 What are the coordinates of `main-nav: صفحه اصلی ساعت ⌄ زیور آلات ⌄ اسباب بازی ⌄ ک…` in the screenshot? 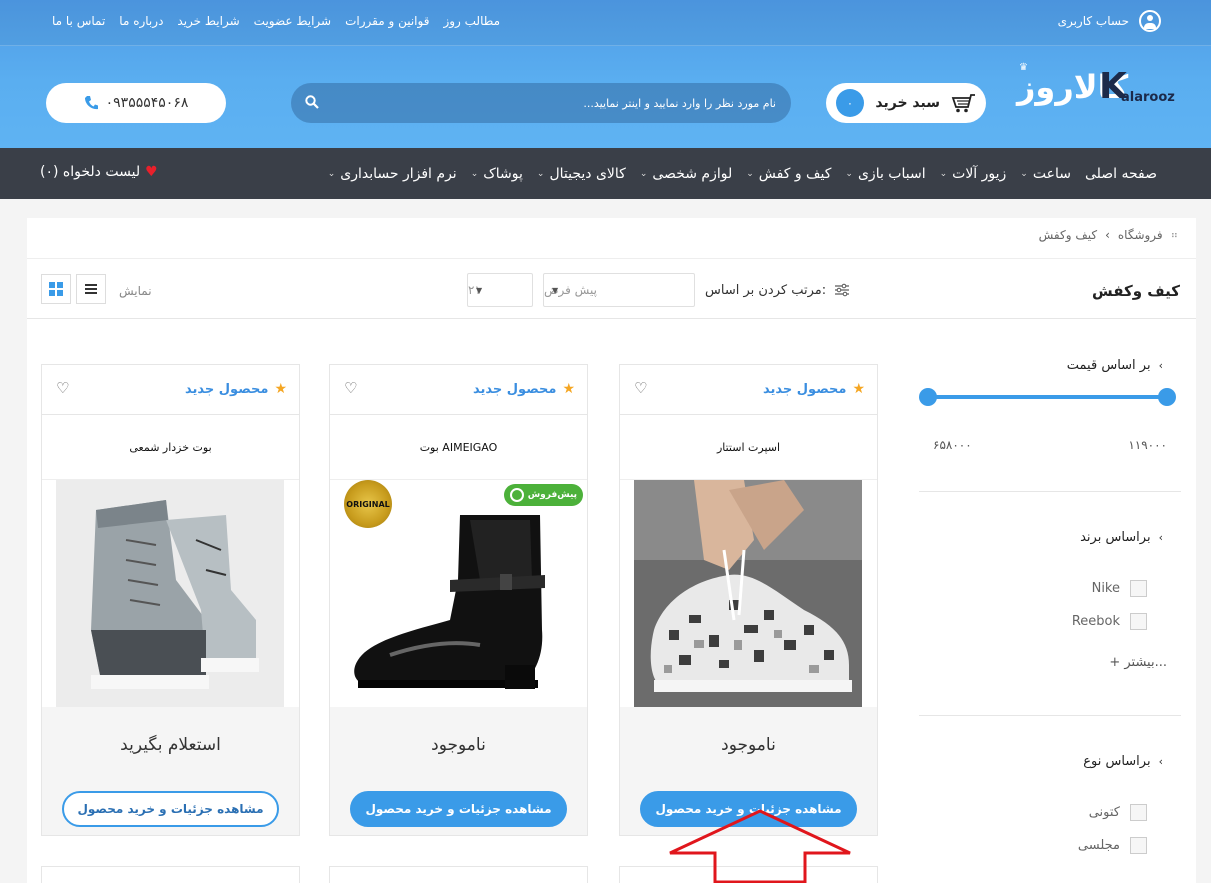 It's located at (605, 173).